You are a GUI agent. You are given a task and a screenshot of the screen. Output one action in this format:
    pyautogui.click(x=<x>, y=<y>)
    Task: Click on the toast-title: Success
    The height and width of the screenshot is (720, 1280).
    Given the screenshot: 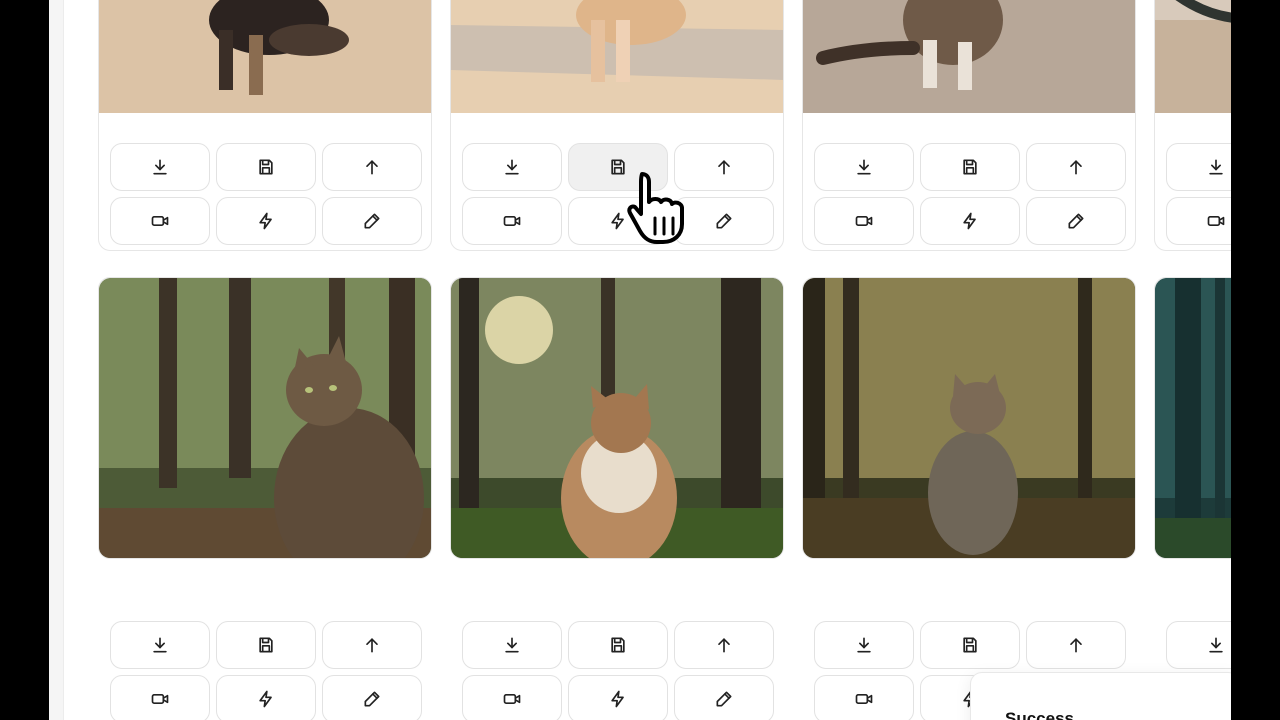 What is the action you would take?
    pyautogui.click(x=1039, y=714)
    